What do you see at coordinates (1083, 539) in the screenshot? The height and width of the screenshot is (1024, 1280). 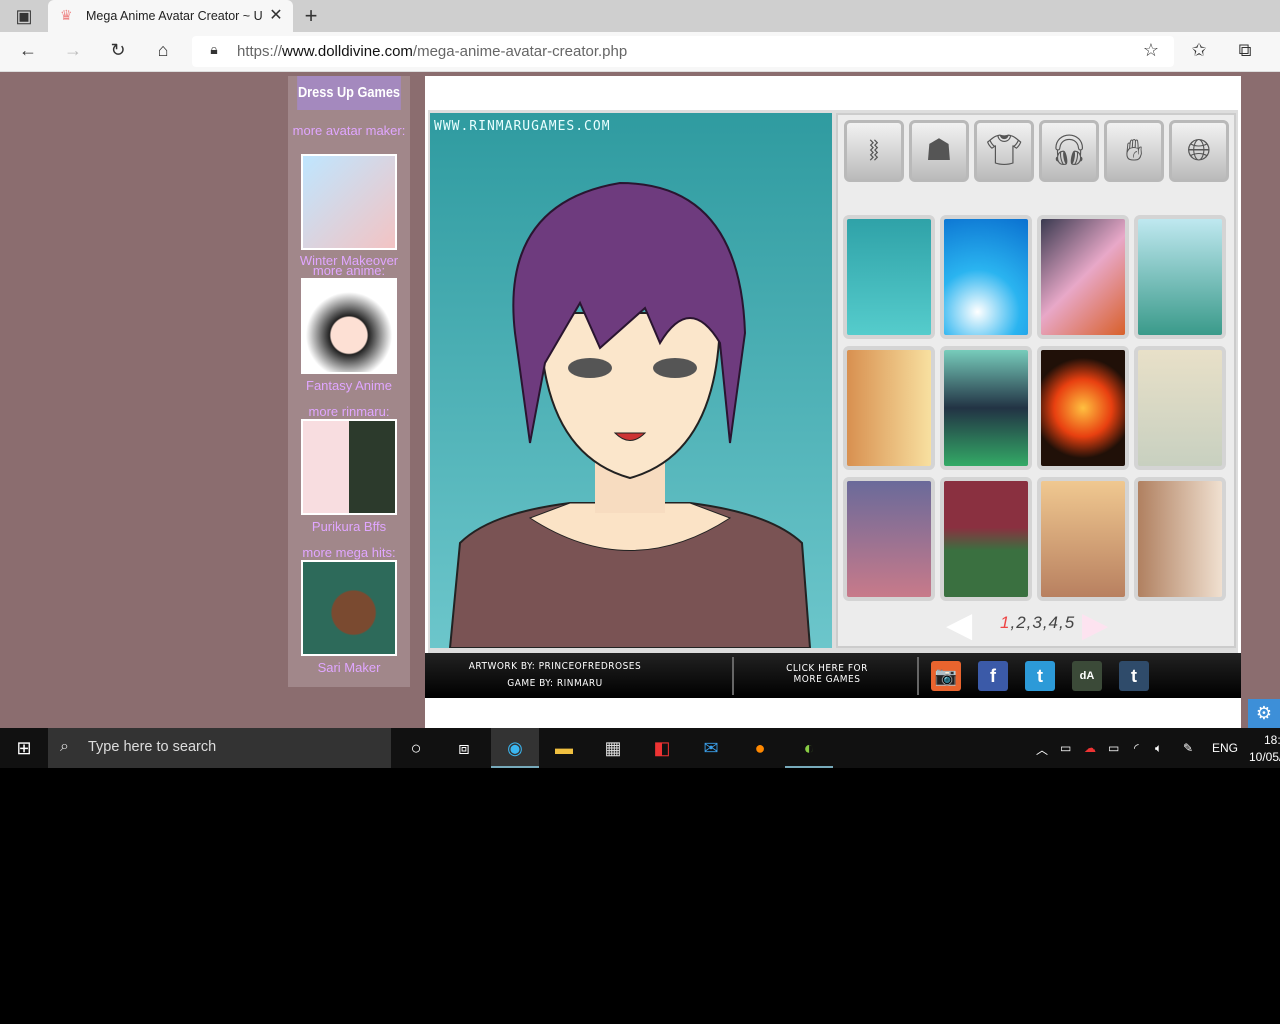 I see `background-option-desert` at bounding box center [1083, 539].